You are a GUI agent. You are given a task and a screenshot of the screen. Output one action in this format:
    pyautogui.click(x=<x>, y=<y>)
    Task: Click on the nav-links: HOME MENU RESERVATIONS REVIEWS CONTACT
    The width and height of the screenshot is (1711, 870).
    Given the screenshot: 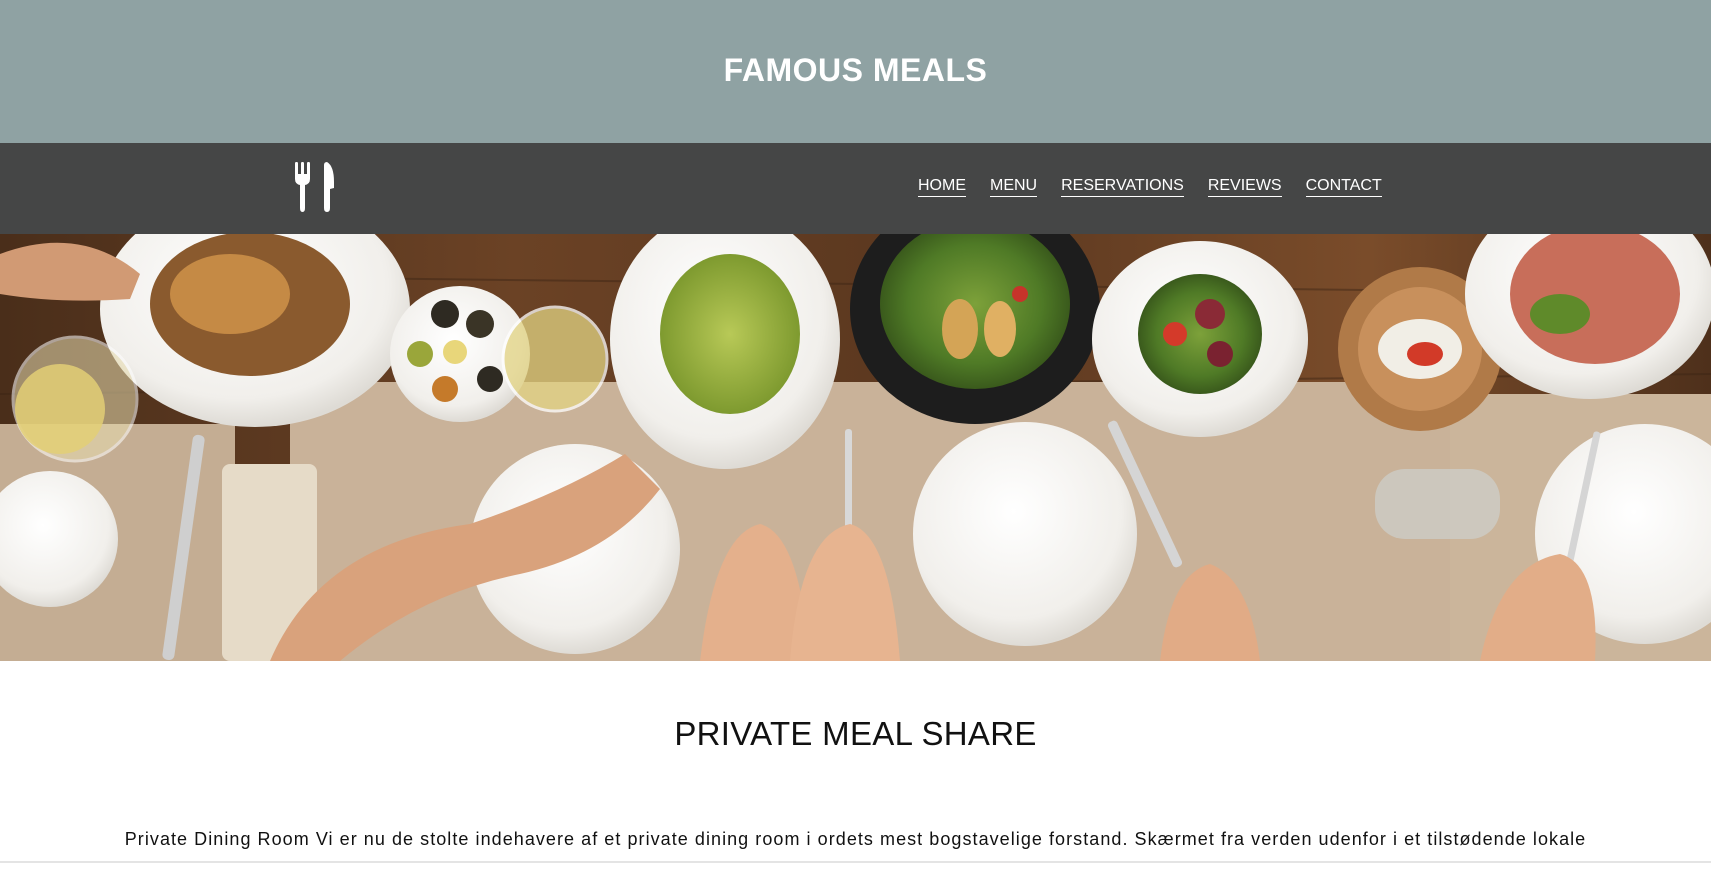 What is the action you would take?
    pyautogui.click(x=1150, y=187)
    